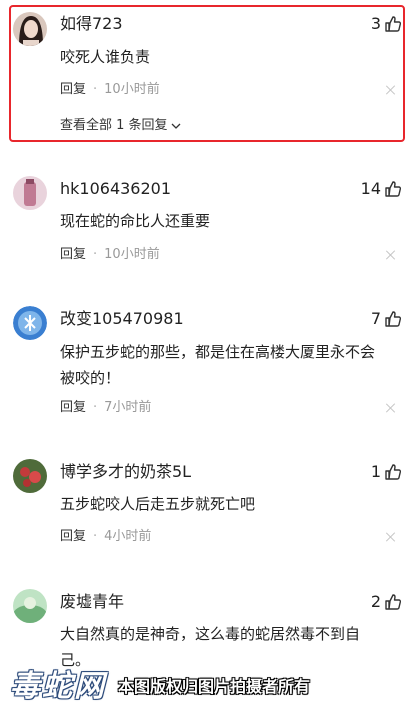 This screenshot has width=416, height=707. I want to click on comment-text: 大自然真的是神奇，这么毒的蛇居然毒不到自 己。, so click(230, 647).